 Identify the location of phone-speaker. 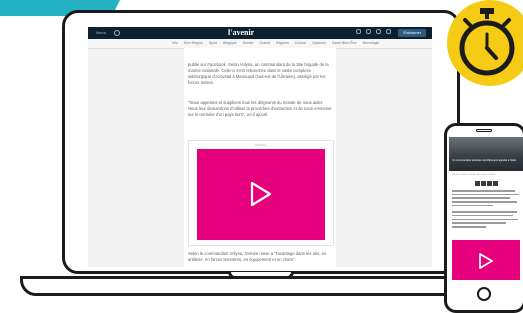
(484, 130).